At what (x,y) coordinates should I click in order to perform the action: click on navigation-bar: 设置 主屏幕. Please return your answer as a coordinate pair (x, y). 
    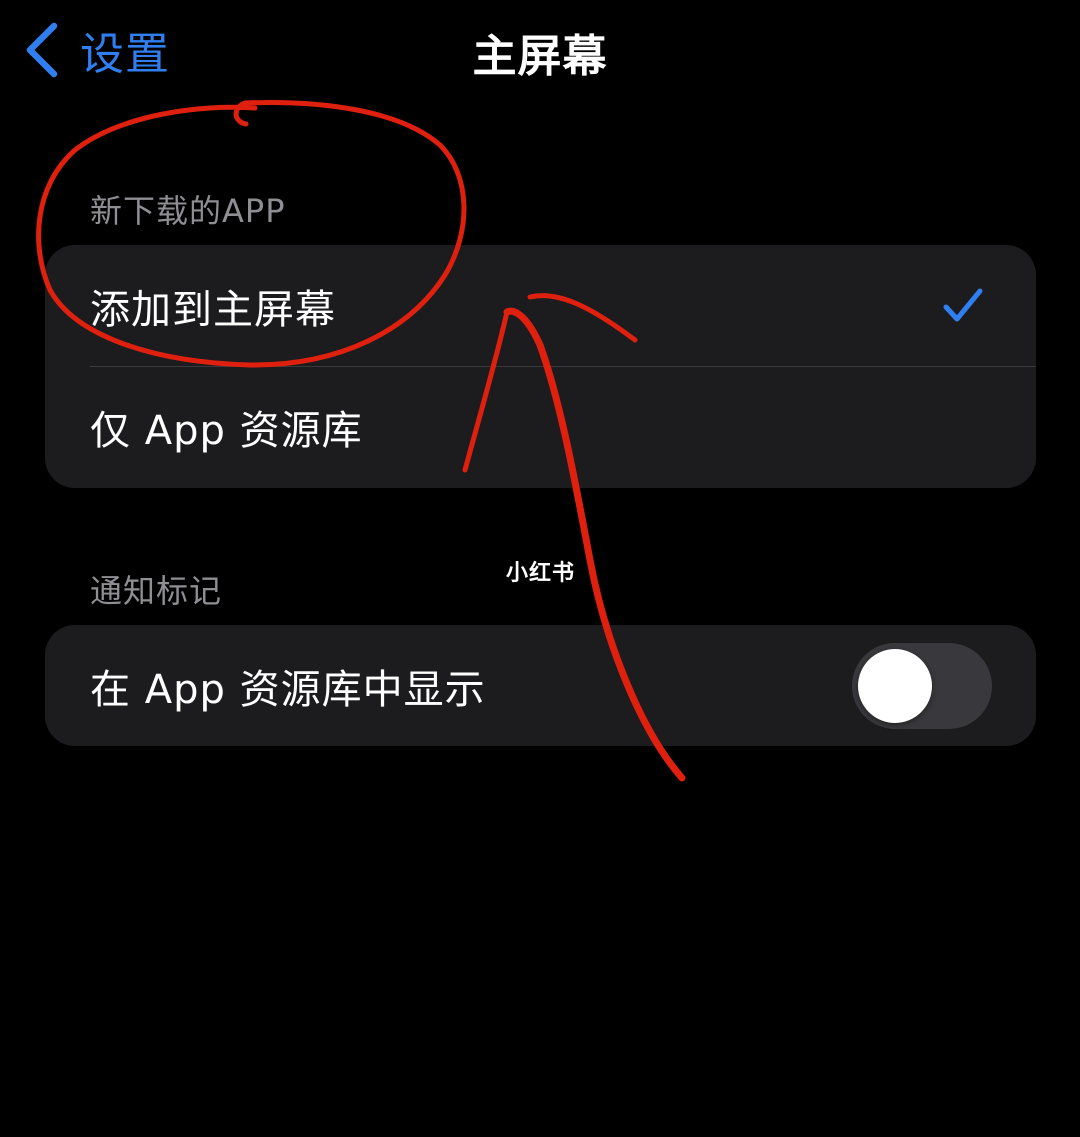
    Looking at the image, I should click on (540, 50).